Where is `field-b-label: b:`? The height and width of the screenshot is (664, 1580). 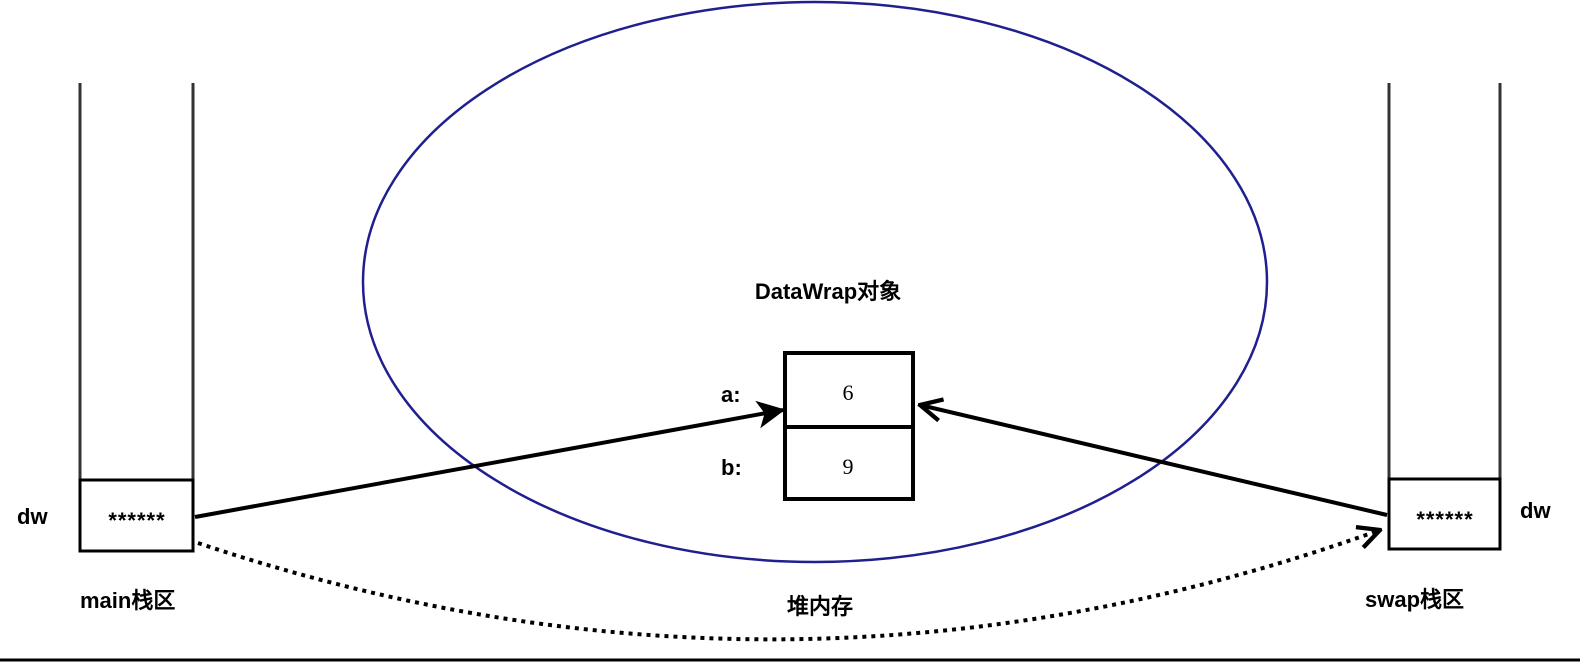
field-b-label: b: is located at coordinates (731, 467).